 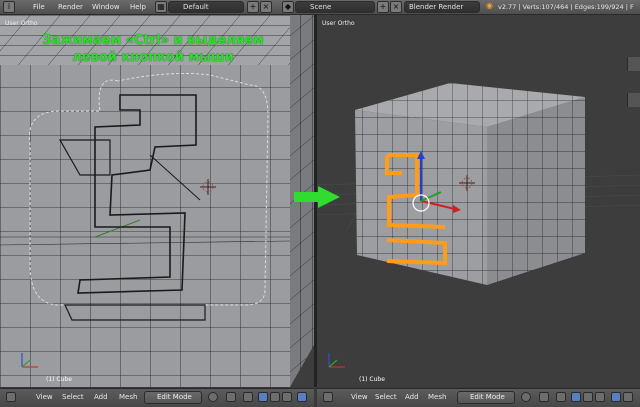 I want to click on mode-label-right: Edit Mode, so click(x=487, y=397).